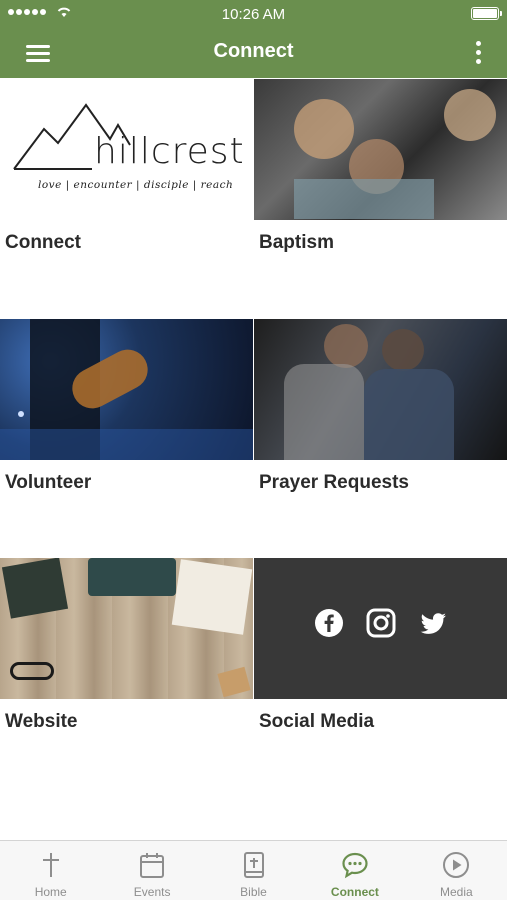 This screenshot has height=900, width=507. I want to click on tile-label: Prayer Requests, so click(334, 482).